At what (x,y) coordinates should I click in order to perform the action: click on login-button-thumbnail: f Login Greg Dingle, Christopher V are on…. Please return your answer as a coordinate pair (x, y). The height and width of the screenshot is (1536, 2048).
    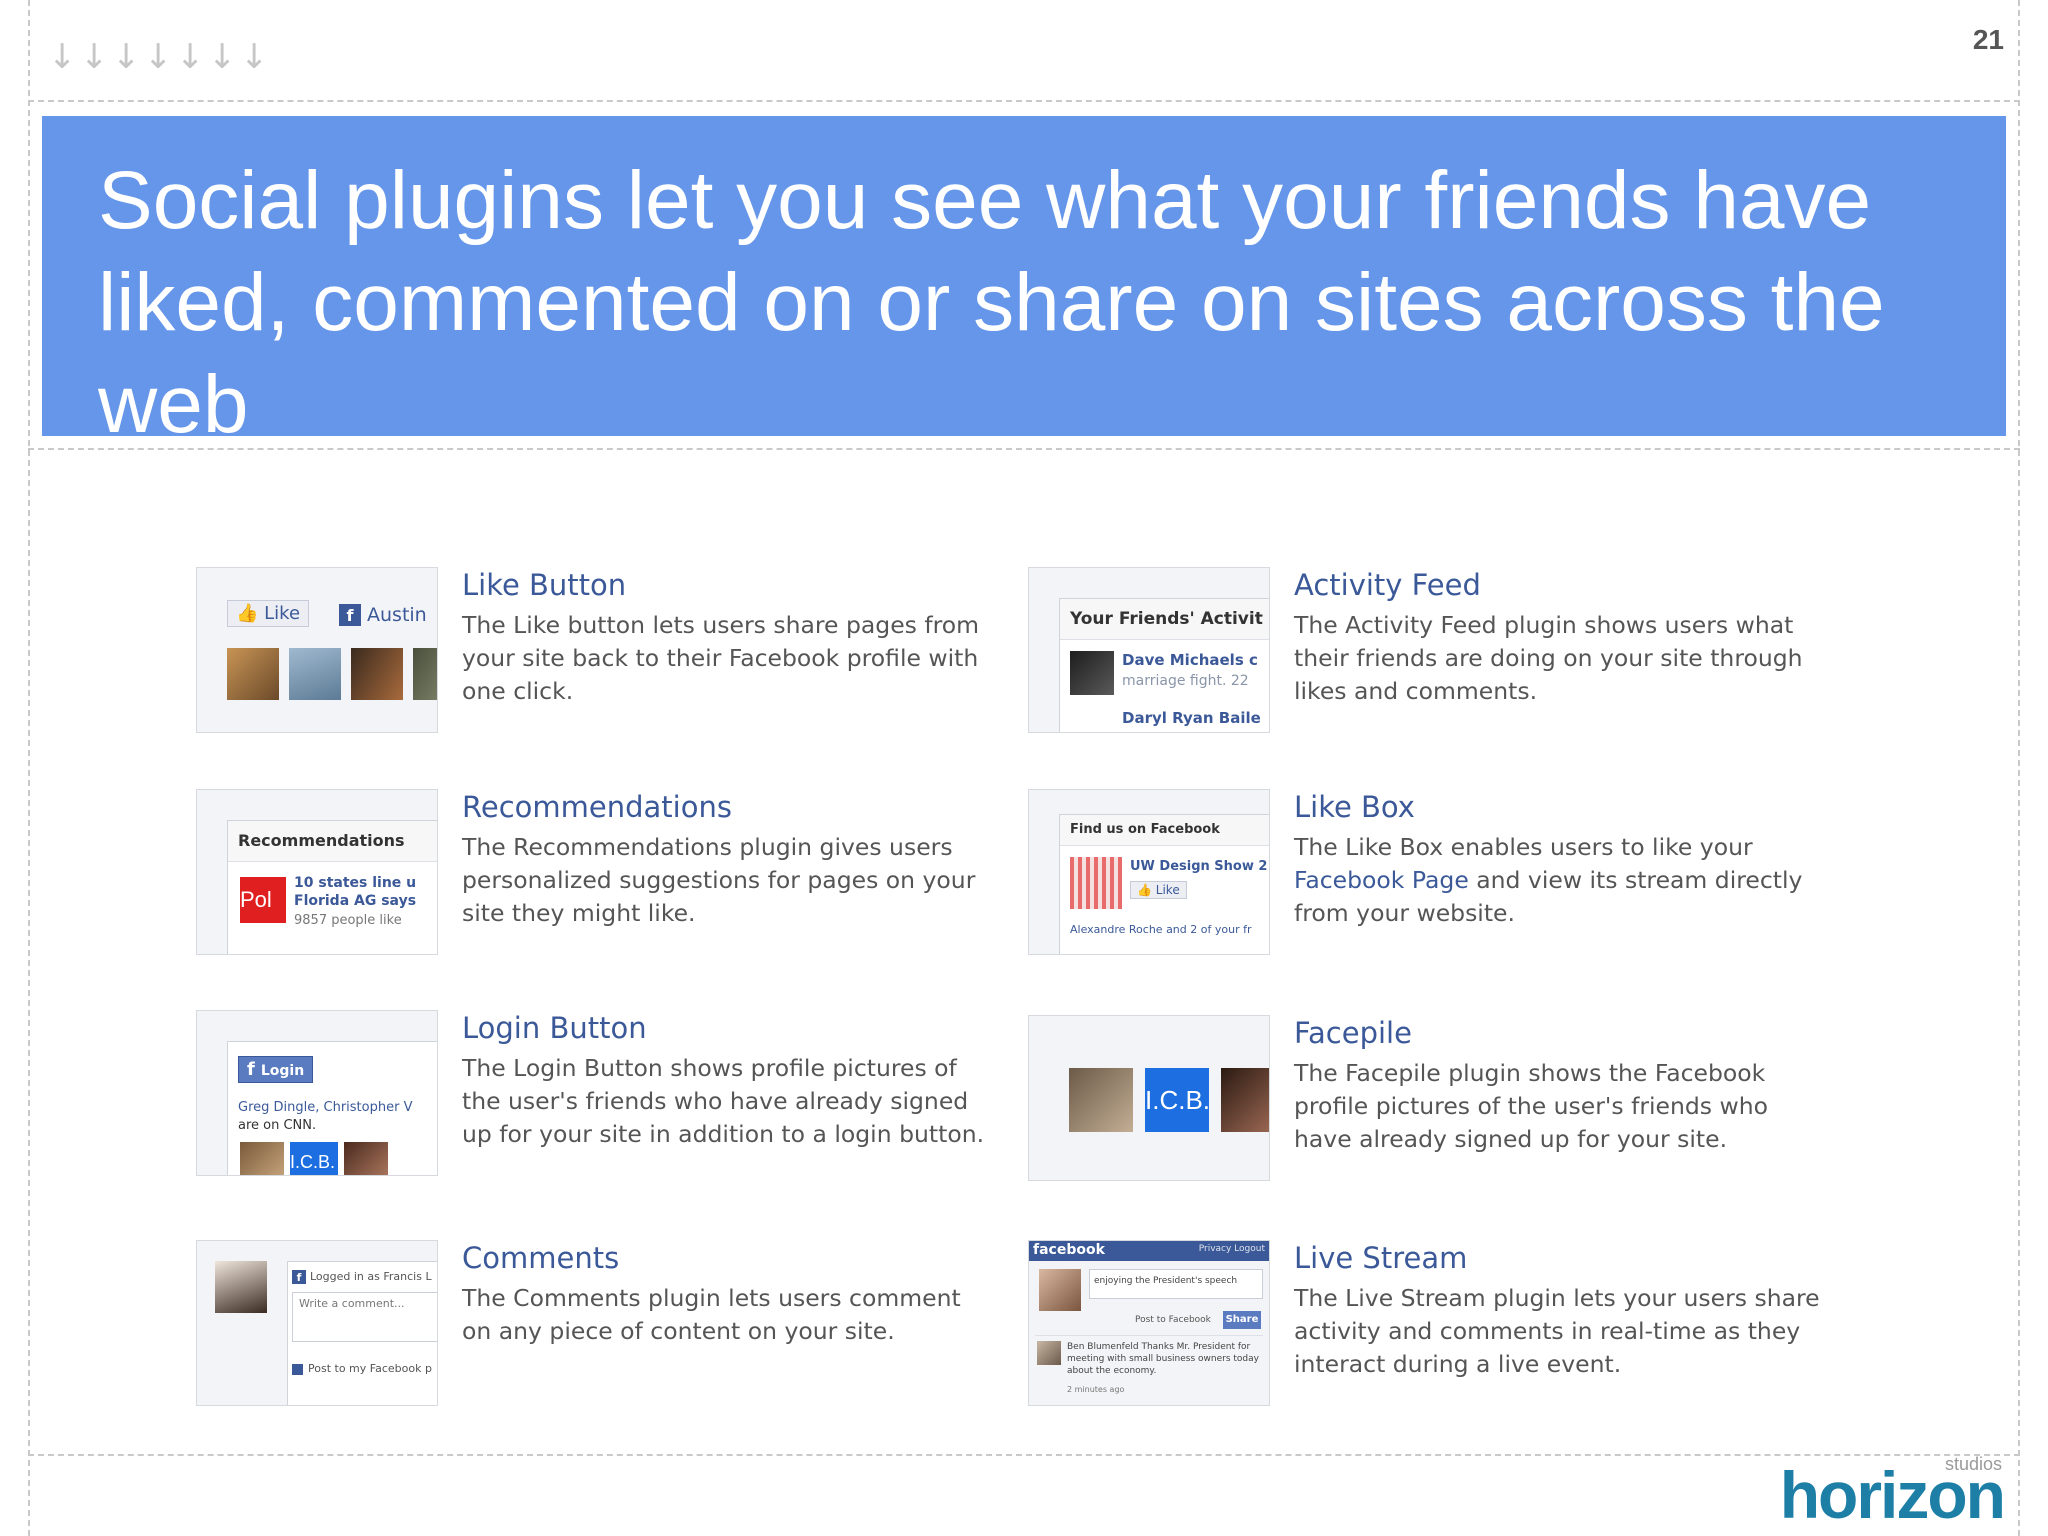
    Looking at the image, I should click on (317, 1093).